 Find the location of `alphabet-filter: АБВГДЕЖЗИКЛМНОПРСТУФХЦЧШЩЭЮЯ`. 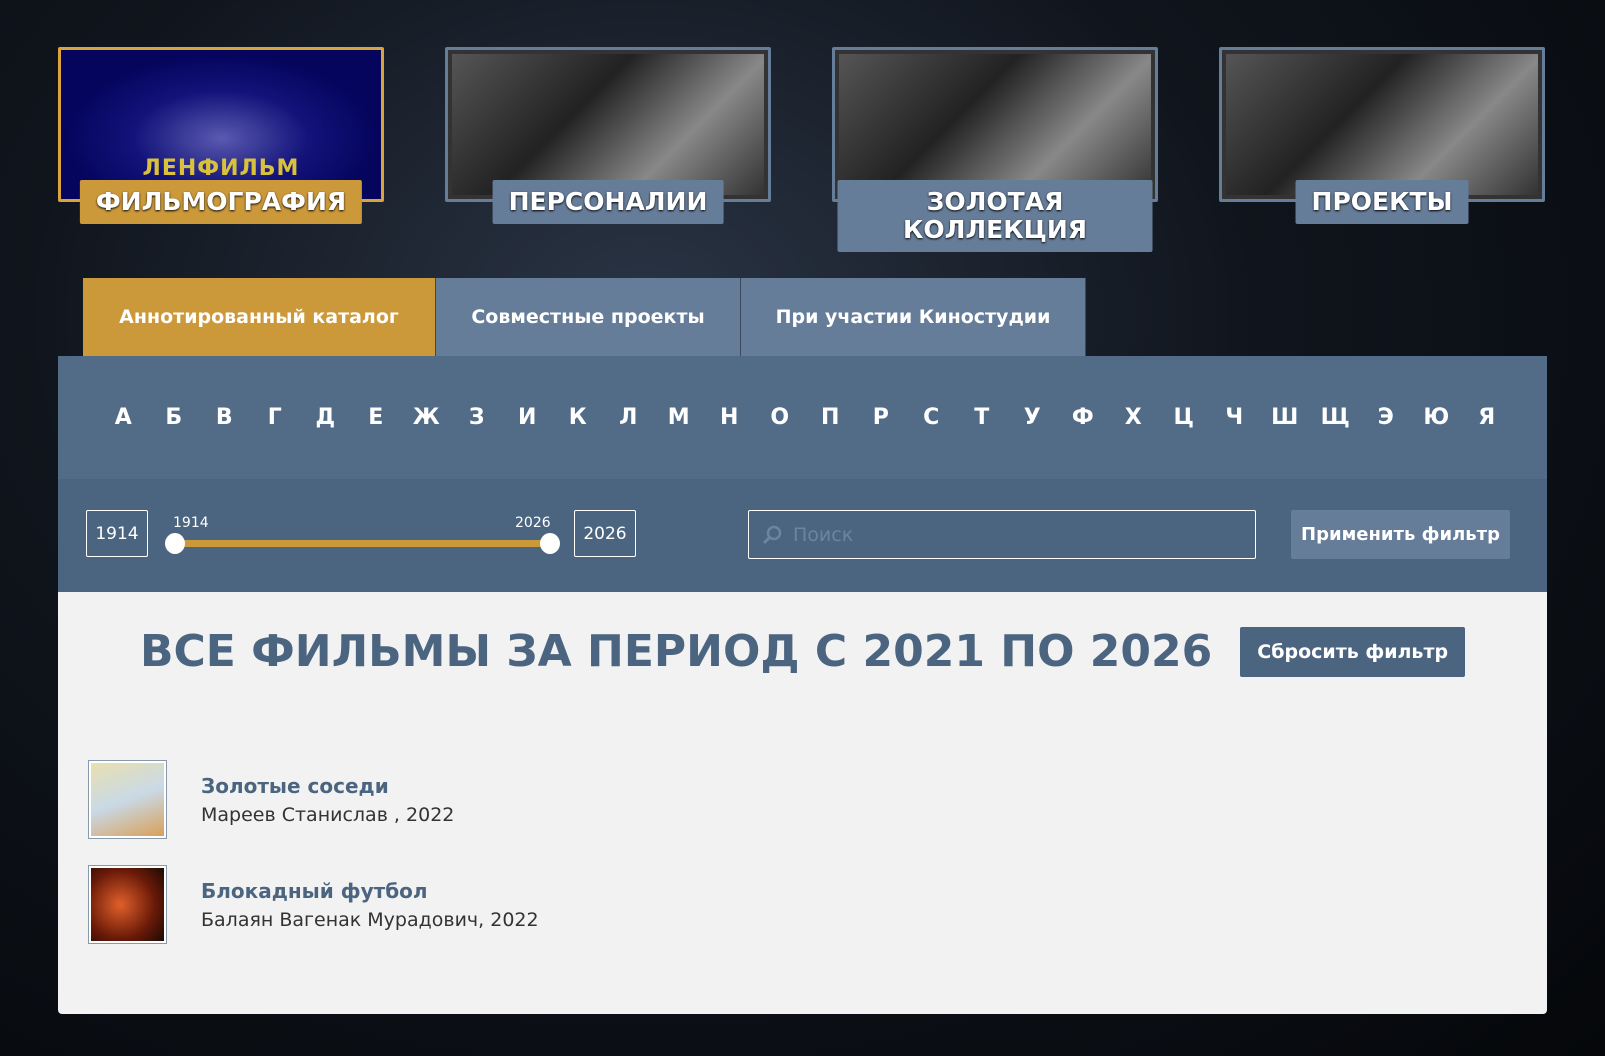

alphabet-filter: АБВГДЕЖЗИКЛМНОПРСТУФХЦЧШЩЭЮЯ is located at coordinates (802, 417).